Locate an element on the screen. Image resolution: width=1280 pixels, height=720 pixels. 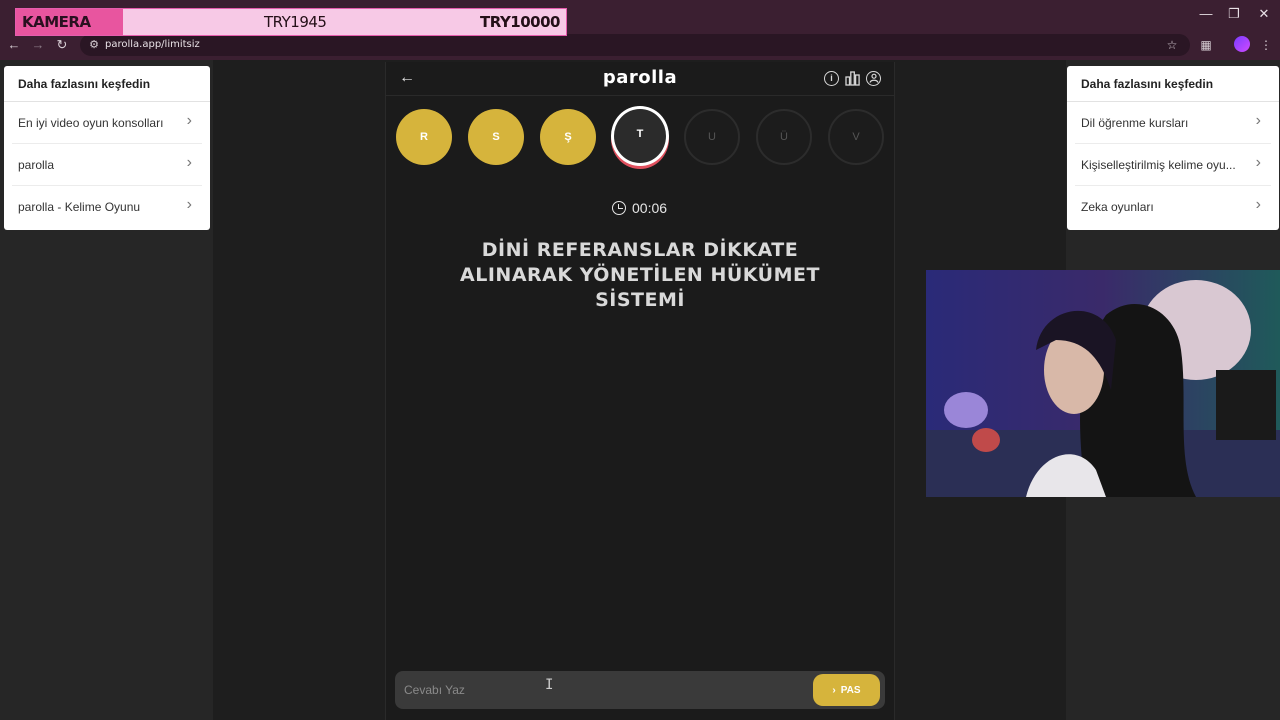
brand-logo: parolla is located at coordinates (640, 77).